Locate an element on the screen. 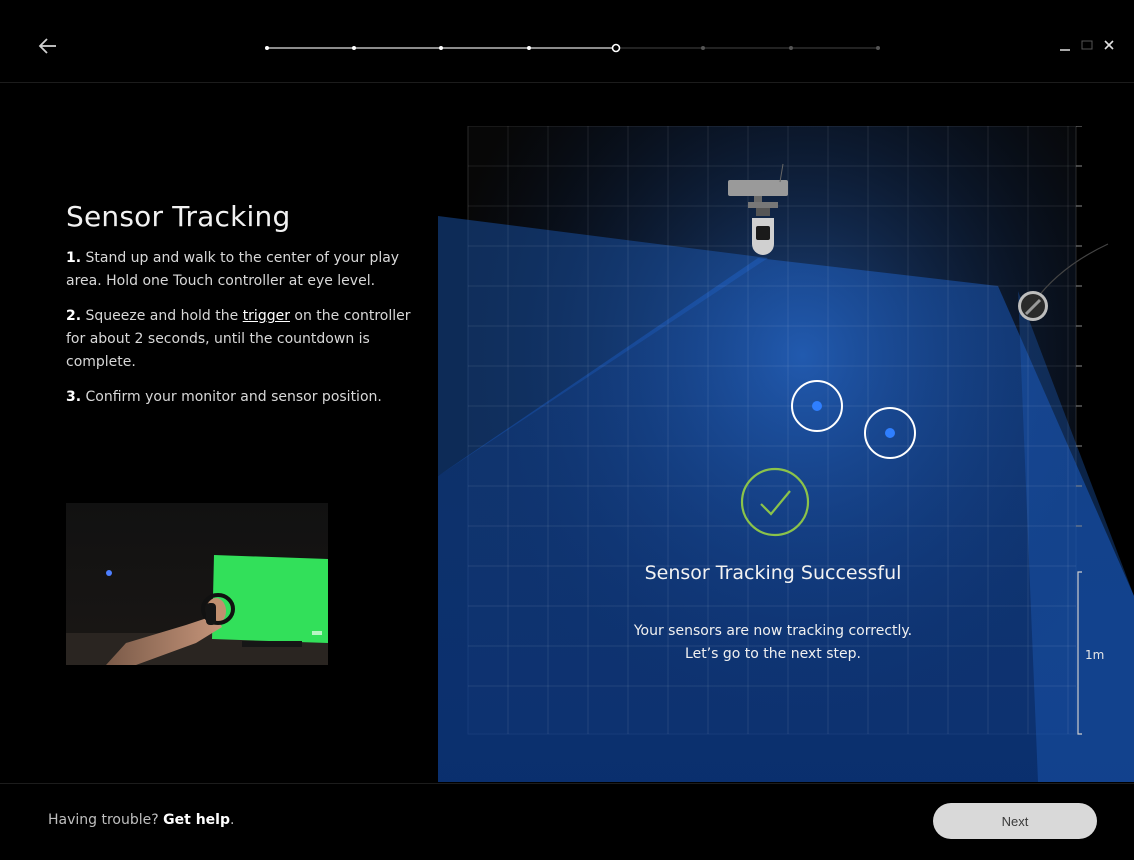 The image size is (1134, 860). back-button is located at coordinates (48, 46).